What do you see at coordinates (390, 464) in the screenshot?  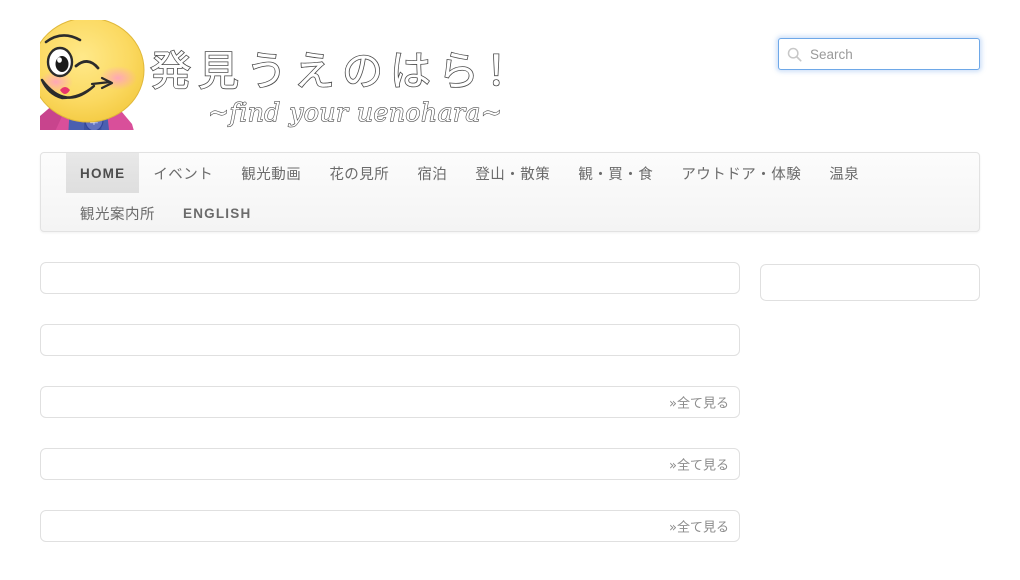 I see `content-block-4: »全て見る` at bounding box center [390, 464].